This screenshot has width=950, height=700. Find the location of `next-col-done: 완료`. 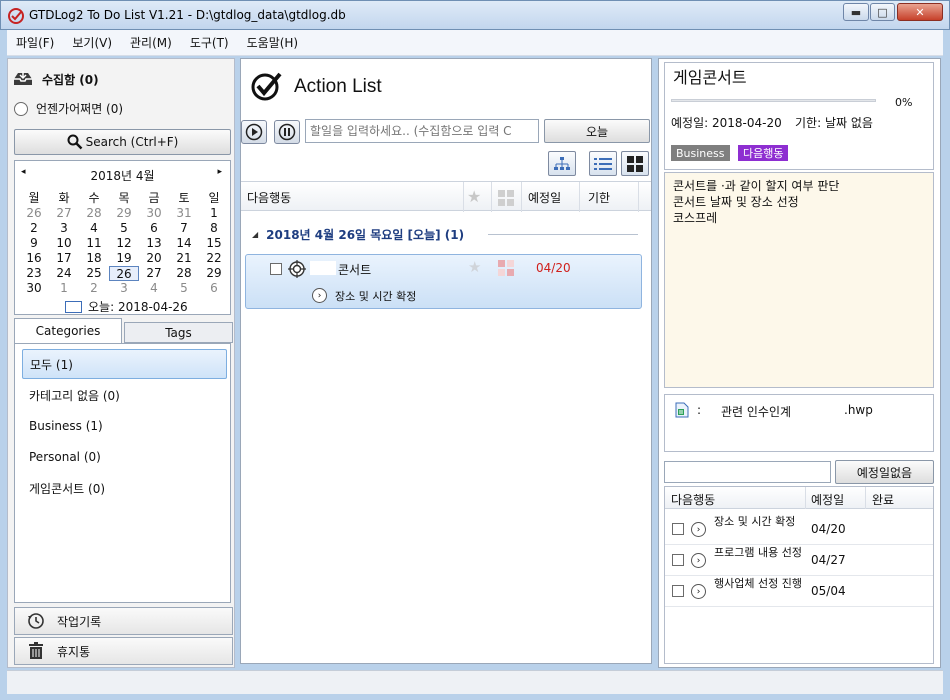

next-col-done: 완료 is located at coordinates (883, 499).